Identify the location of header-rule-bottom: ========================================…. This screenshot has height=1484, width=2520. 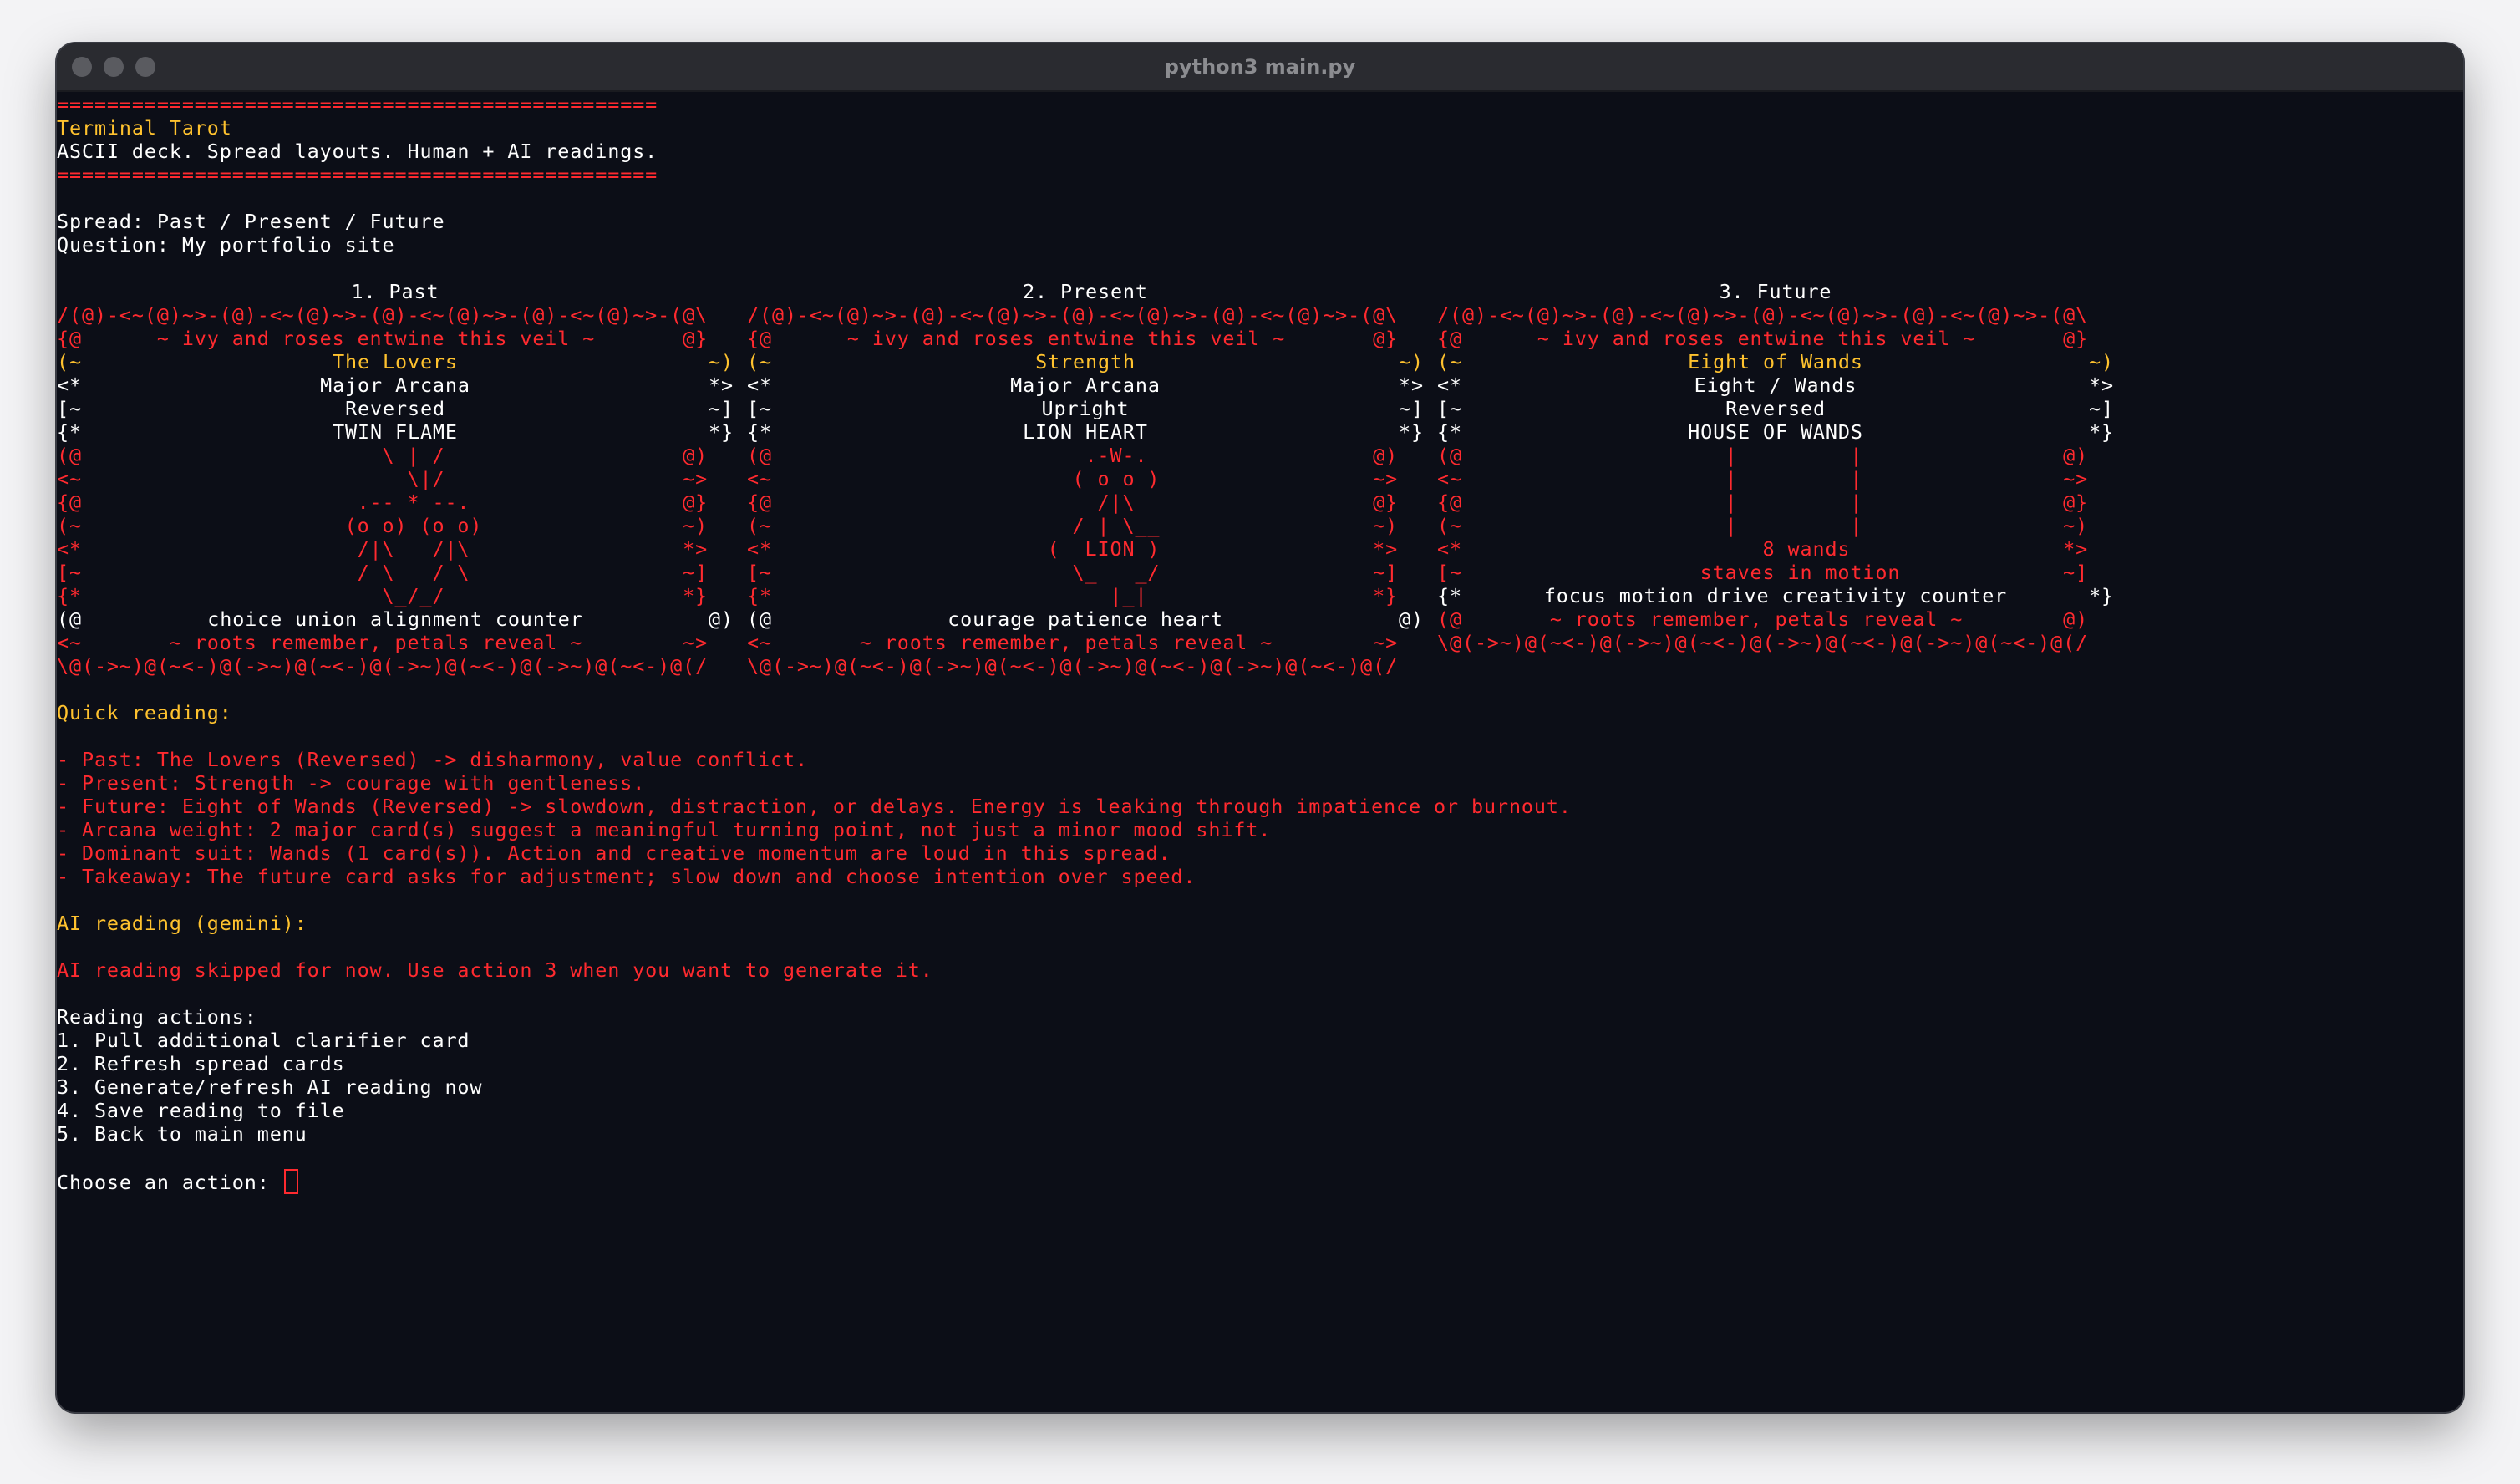
(357, 174).